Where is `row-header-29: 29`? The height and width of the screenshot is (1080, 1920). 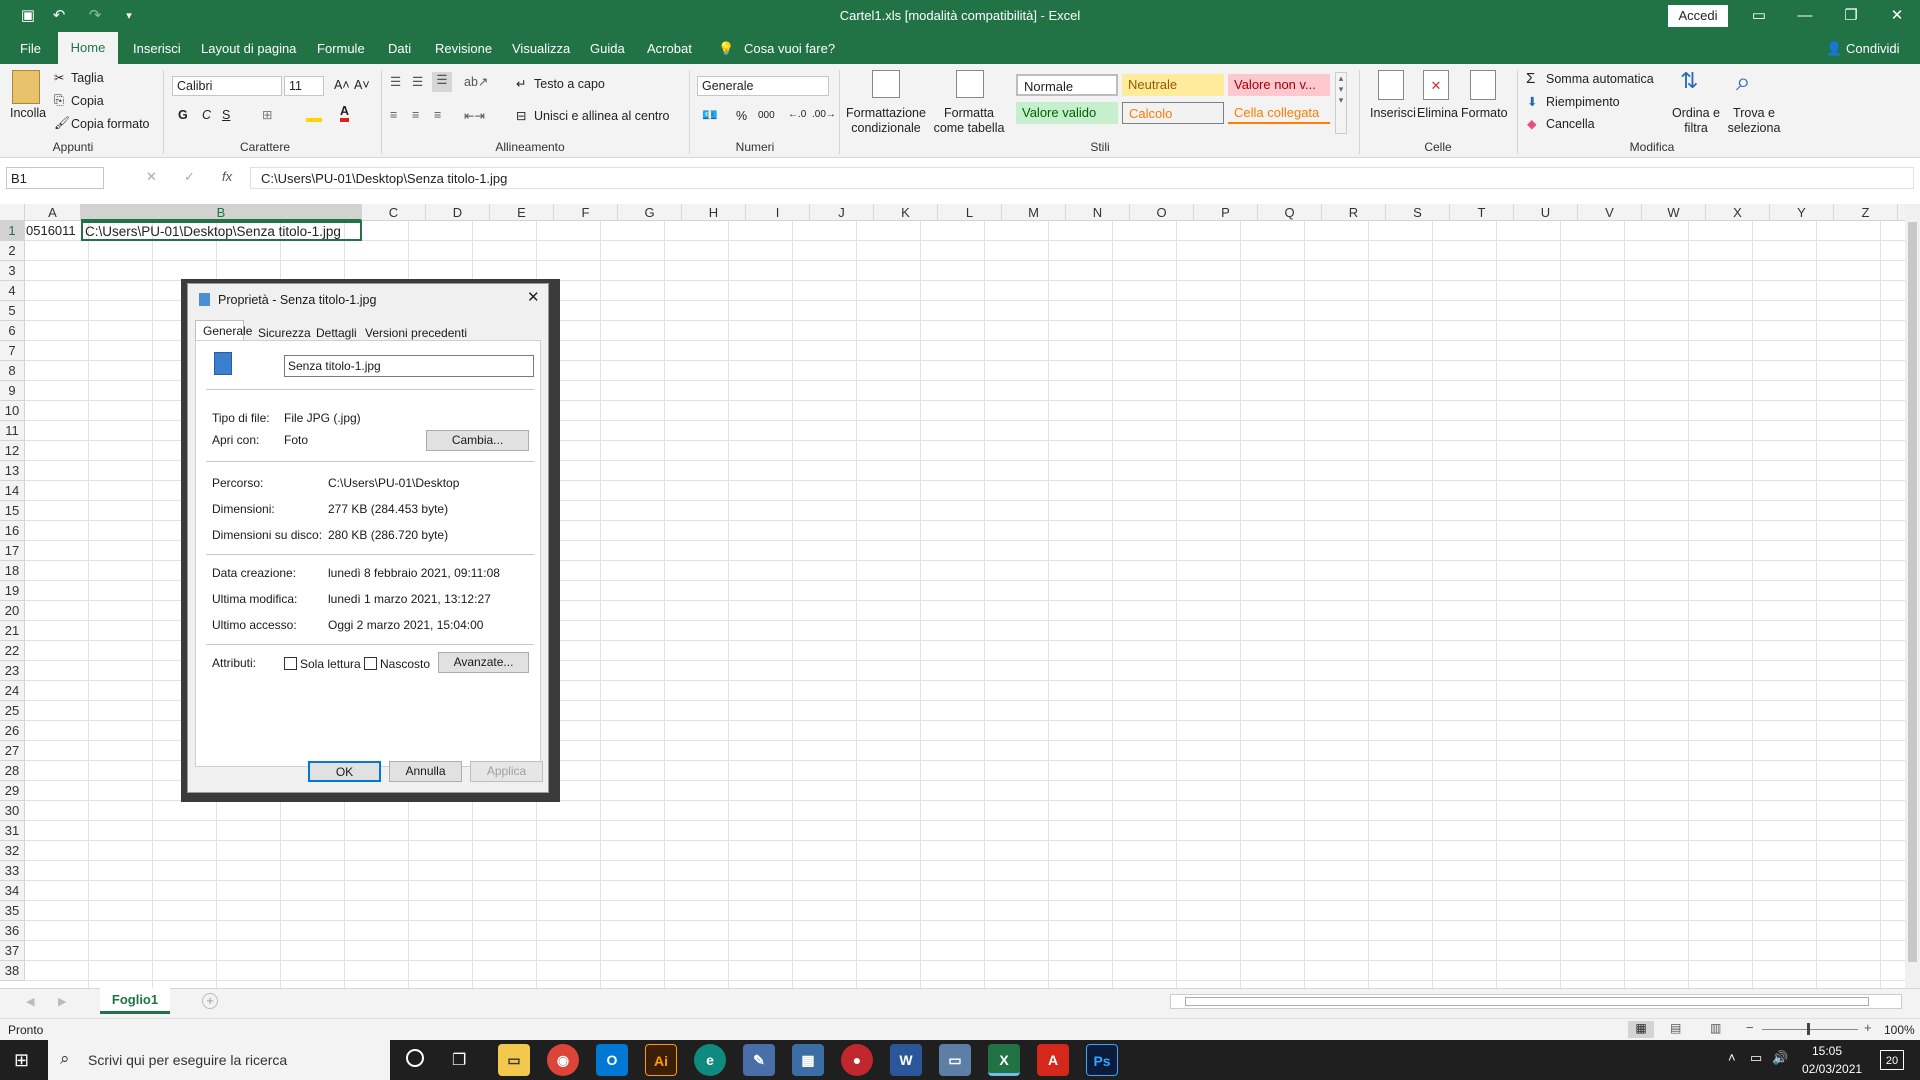
row-header-29: 29 is located at coordinates (12, 791).